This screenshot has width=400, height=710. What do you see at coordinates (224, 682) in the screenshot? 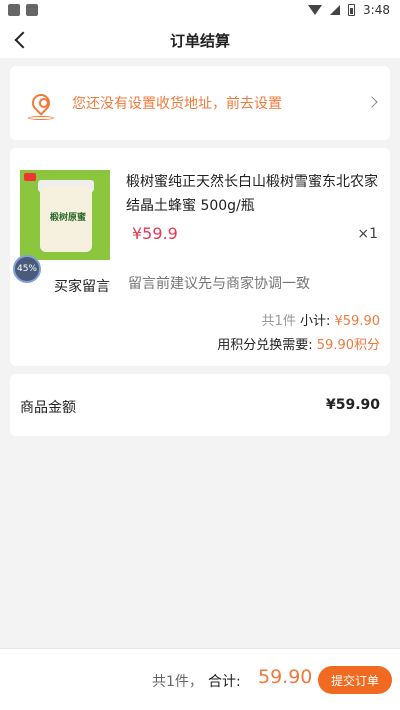
I see `footer-total-label: 合计:` at bounding box center [224, 682].